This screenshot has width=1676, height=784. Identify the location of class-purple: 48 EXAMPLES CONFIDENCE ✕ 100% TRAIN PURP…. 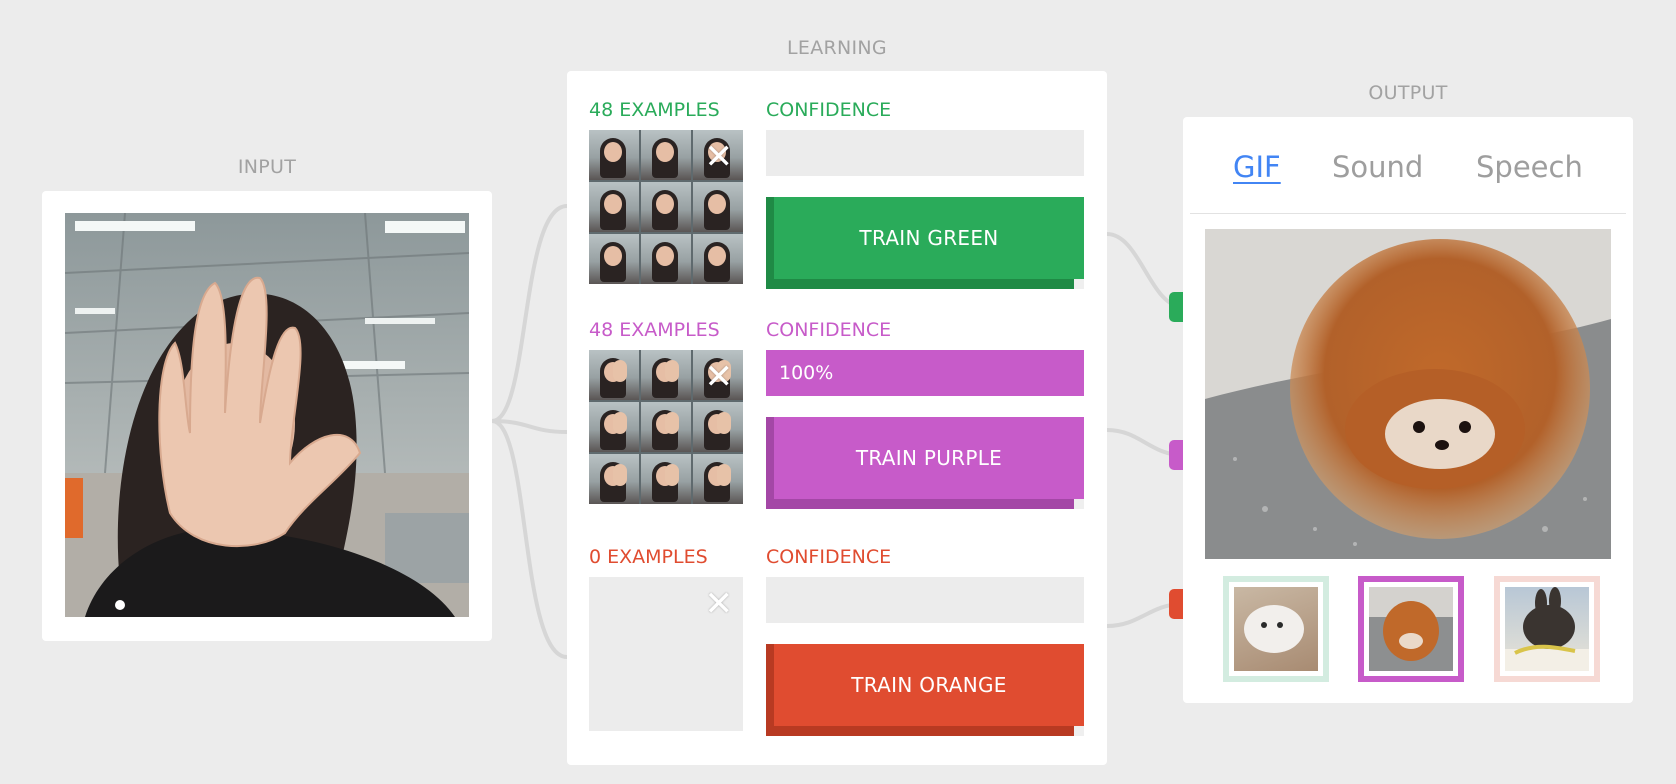
(837, 400).